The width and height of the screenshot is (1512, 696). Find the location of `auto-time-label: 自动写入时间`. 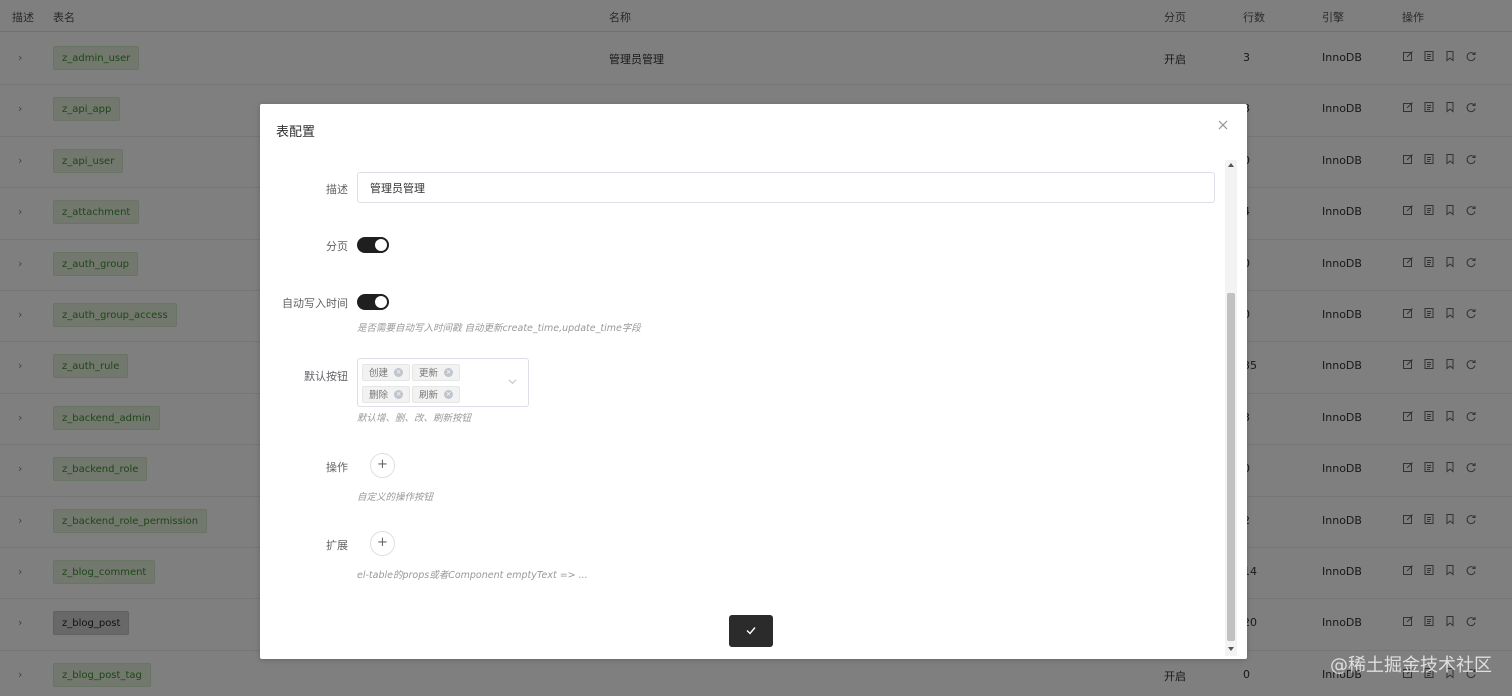

auto-time-label: 自动写入时间 is located at coordinates (315, 303).